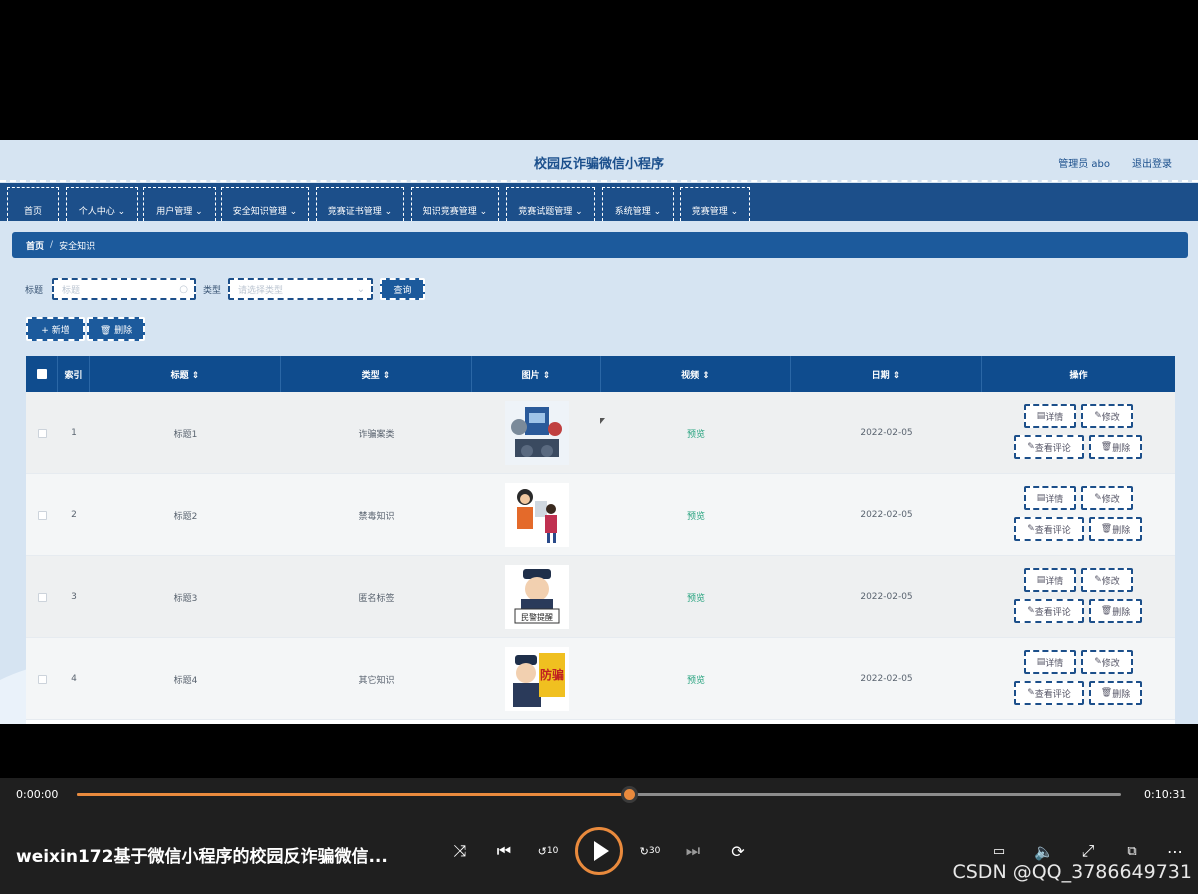 This screenshot has width=1198, height=894. I want to click on header-title: 标题 ⇕, so click(185, 374).